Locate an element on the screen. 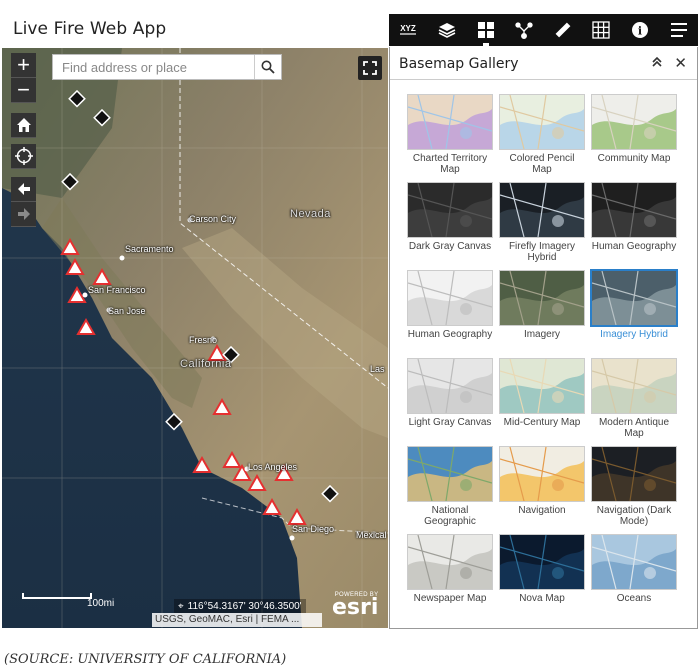 The width and height of the screenshot is (700, 669). table-grid-icon is located at coordinates (601, 30).